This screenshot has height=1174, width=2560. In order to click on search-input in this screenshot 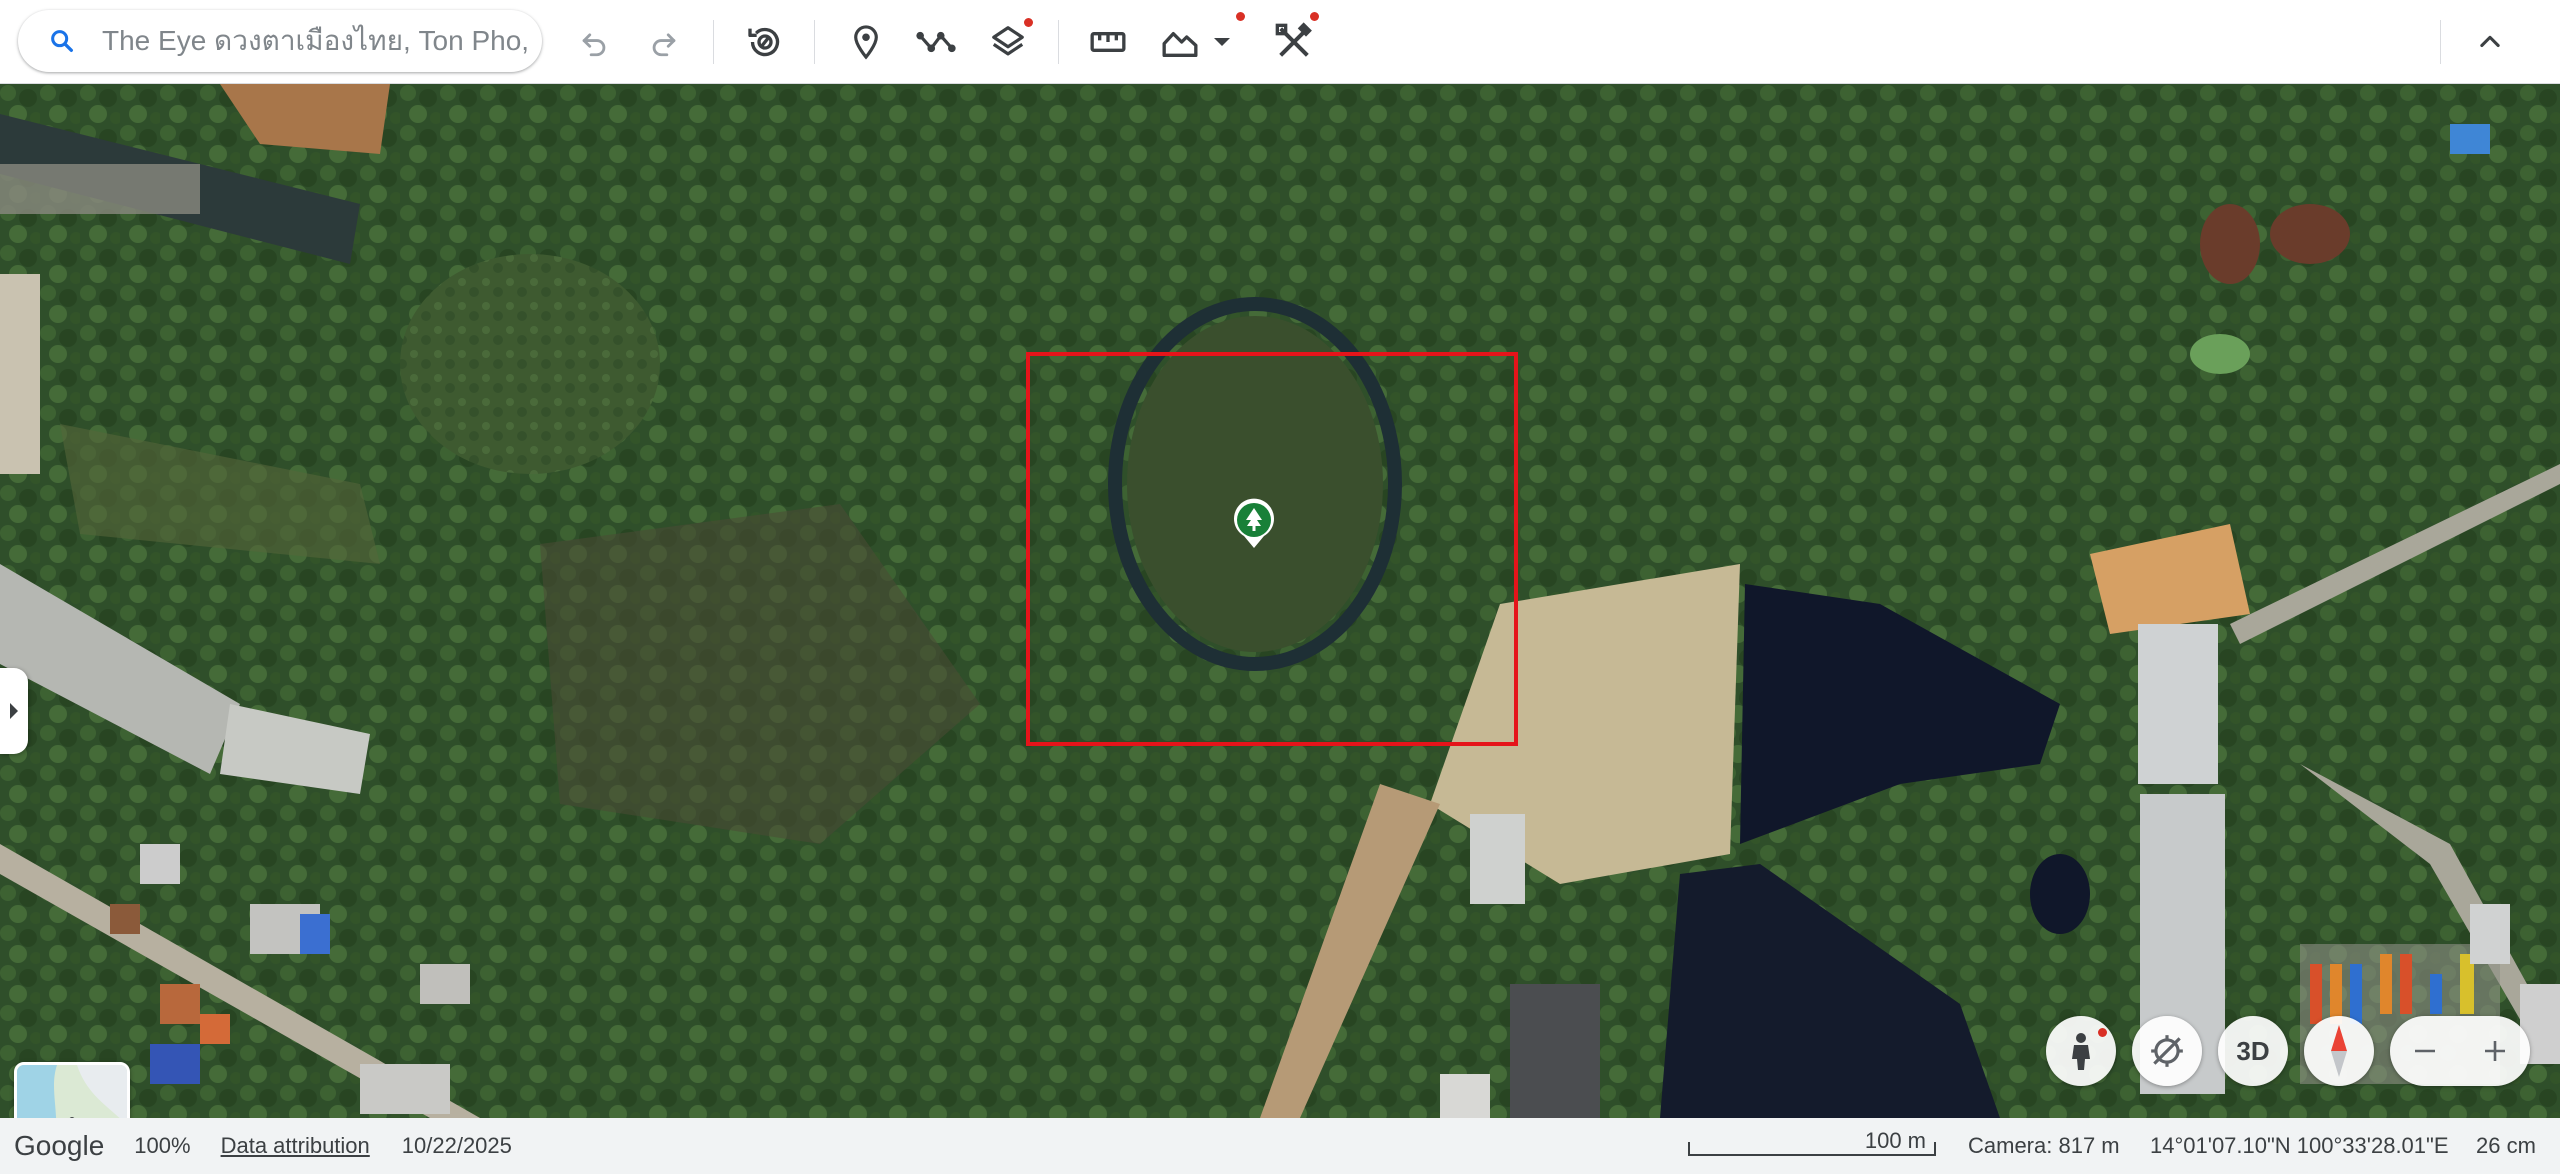, I will do `click(317, 41)`.